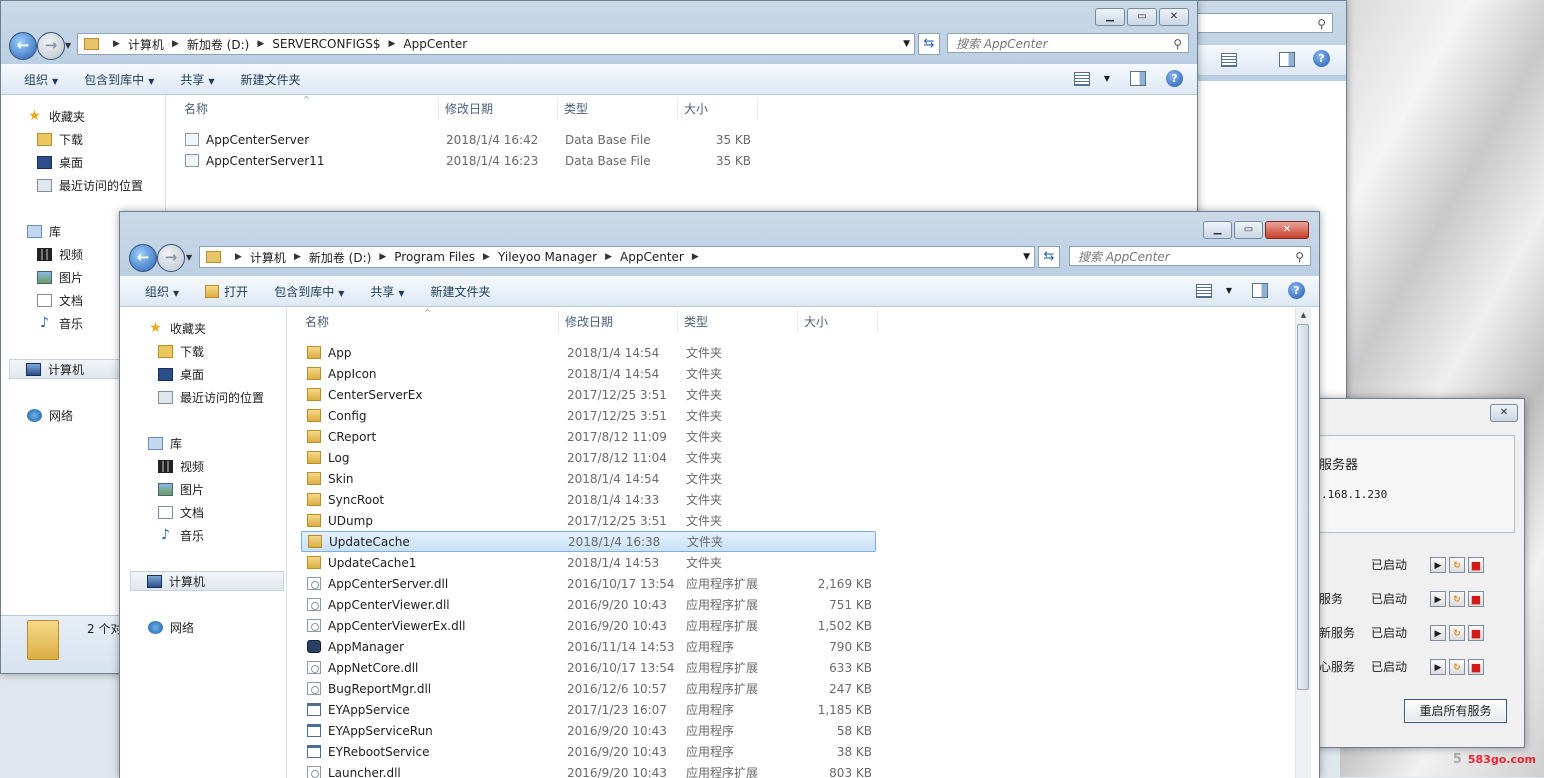 The image size is (1544, 778). I want to click on open-button: 打开, so click(226, 291).